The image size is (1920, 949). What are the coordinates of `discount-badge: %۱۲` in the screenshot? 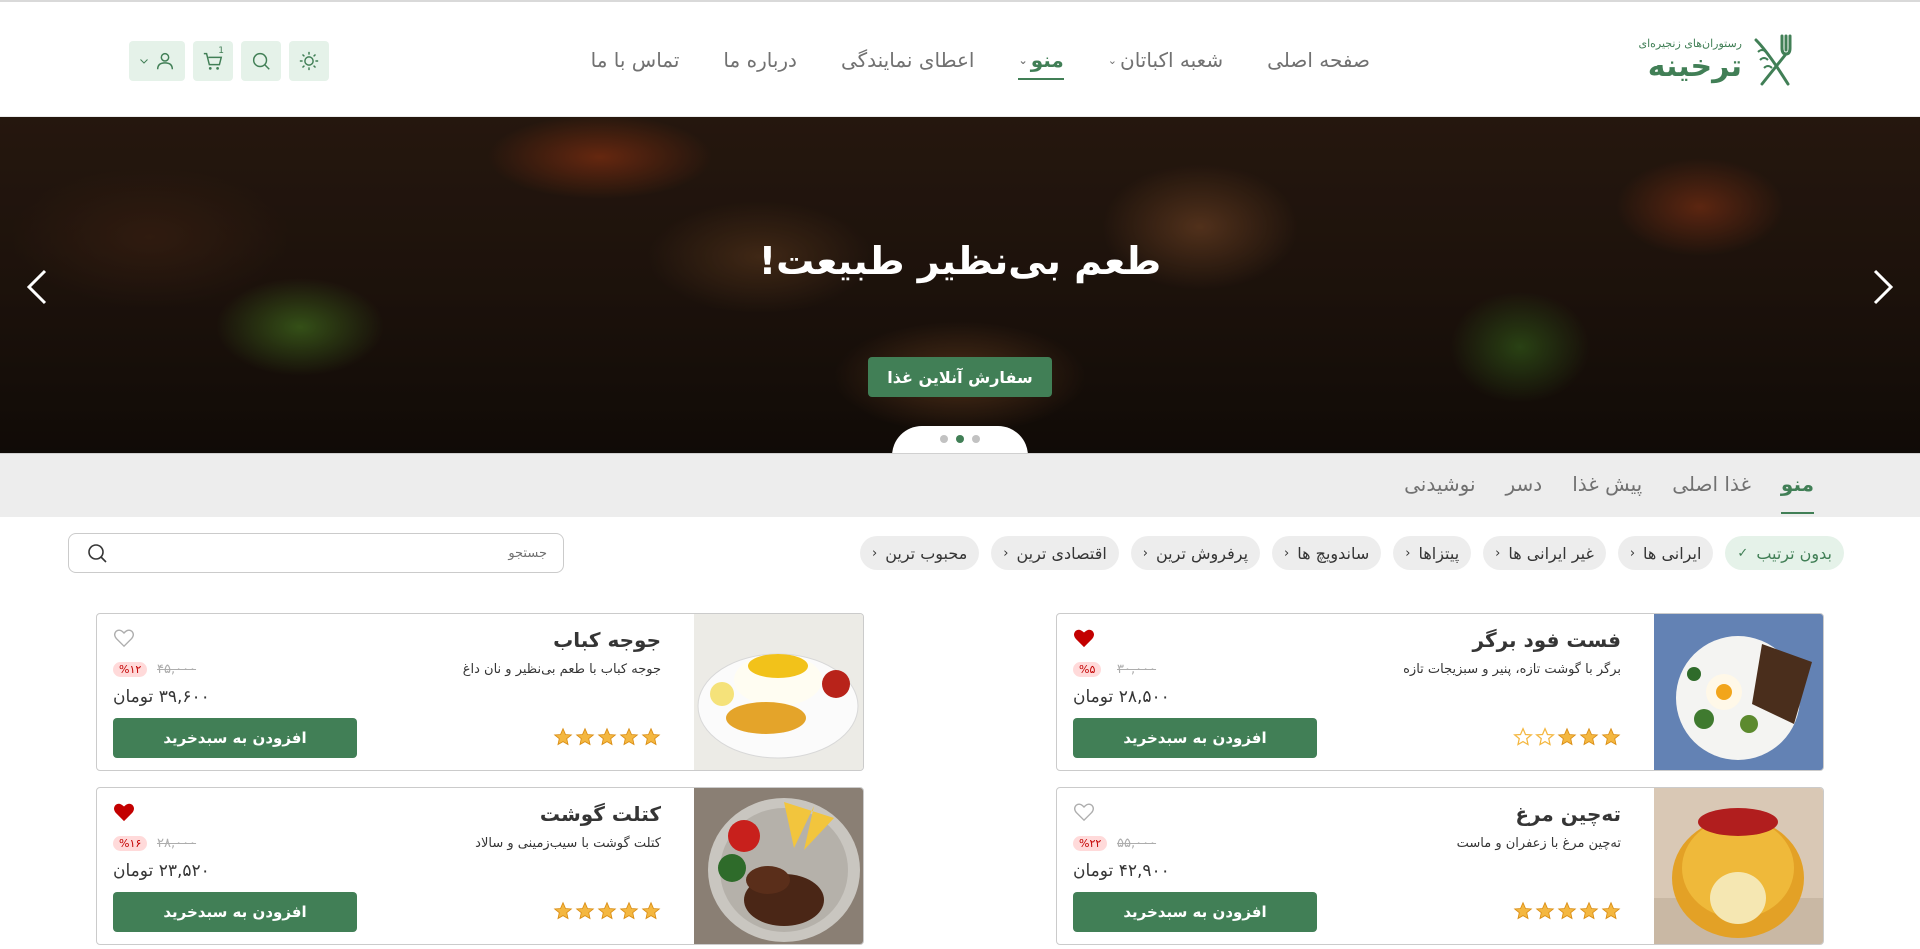 It's located at (130, 669).